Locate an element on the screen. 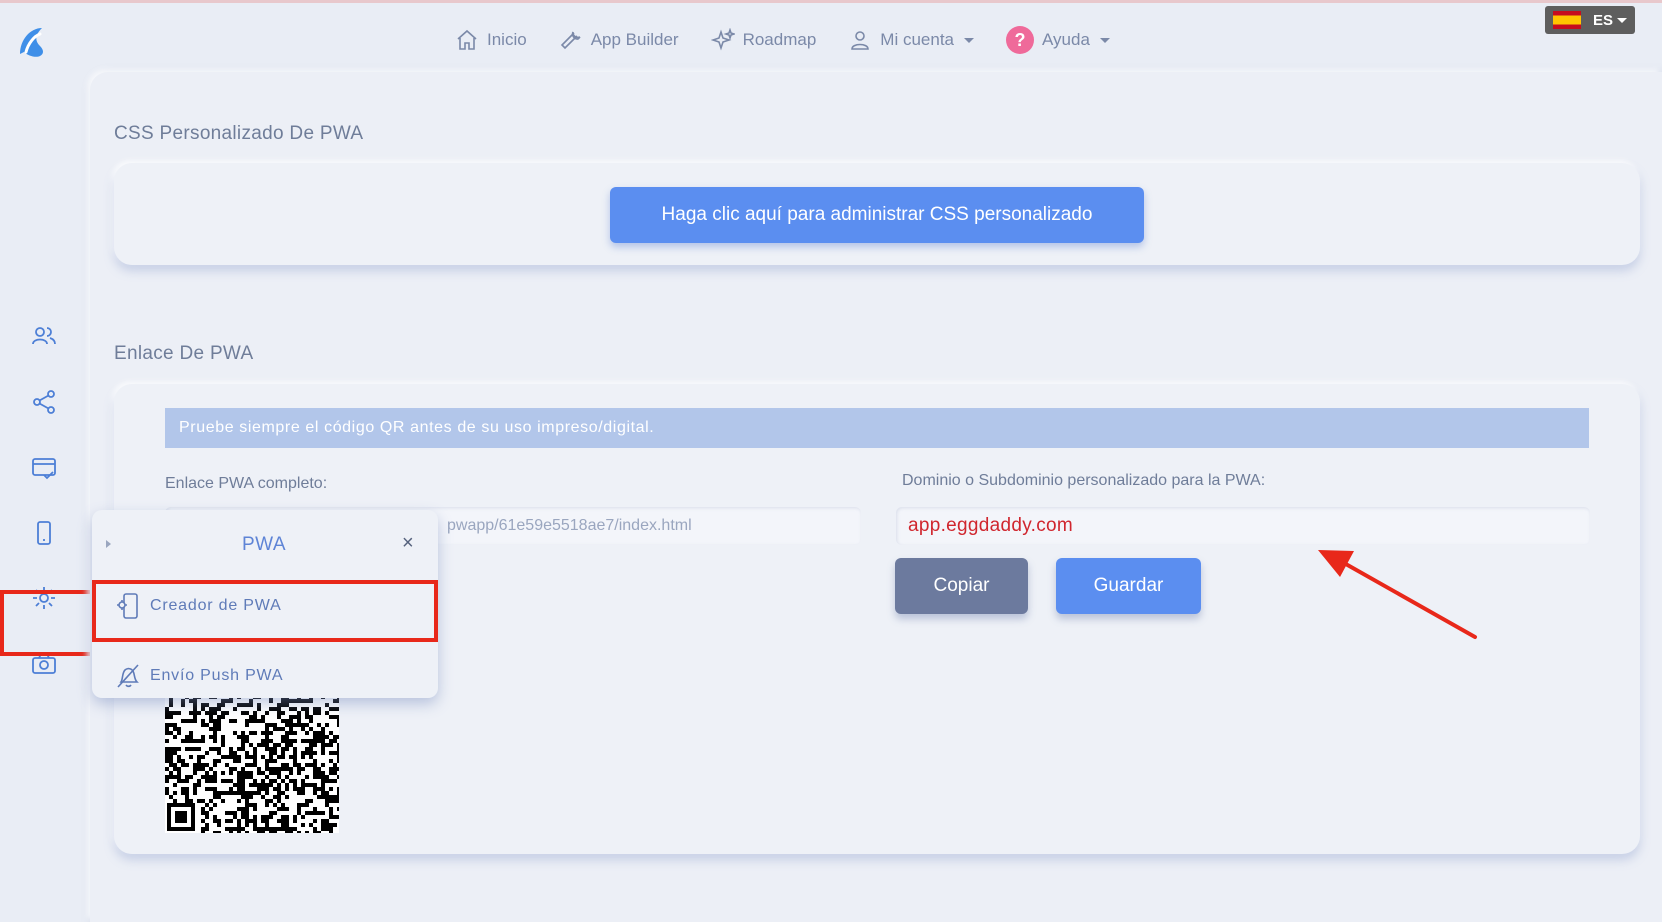 Image resolution: width=1662 pixels, height=922 pixels. nav-app-builder: App Builder is located at coordinates (619, 40).